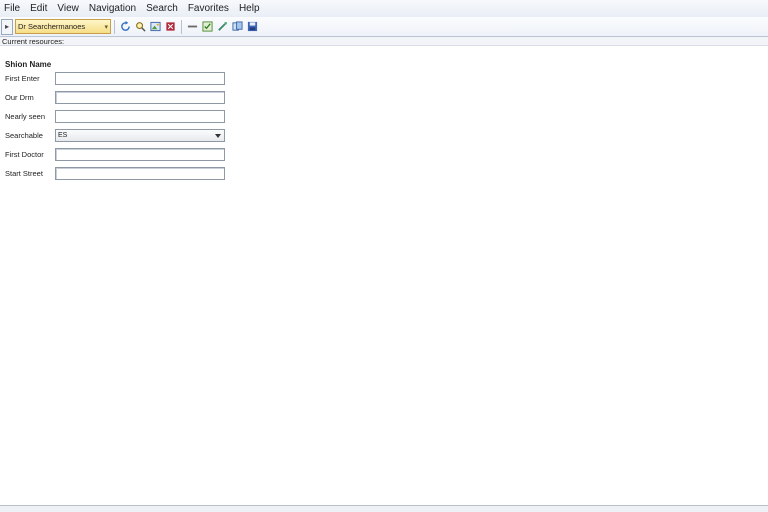  Describe the element at coordinates (106, 27) in the screenshot. I see `chevron-down-icon: ▾` at that location.